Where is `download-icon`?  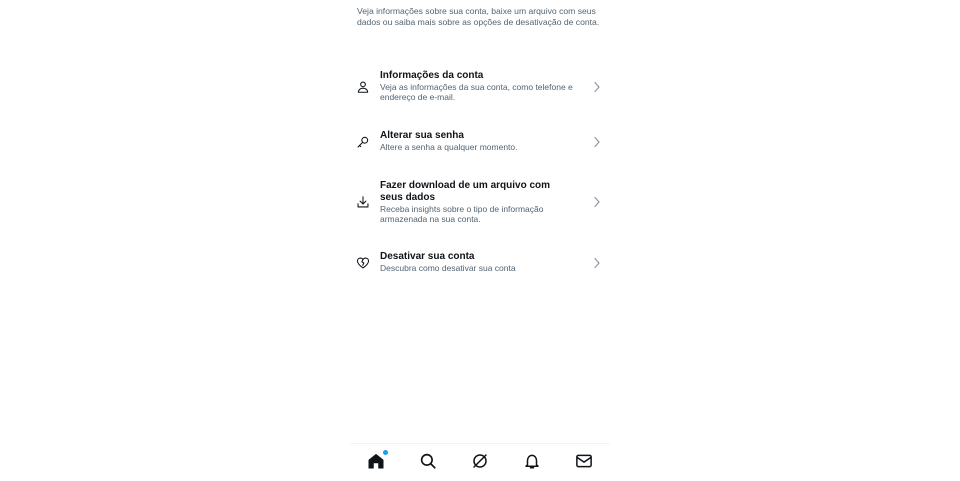
download-icon is located at coordinates (363, 202).